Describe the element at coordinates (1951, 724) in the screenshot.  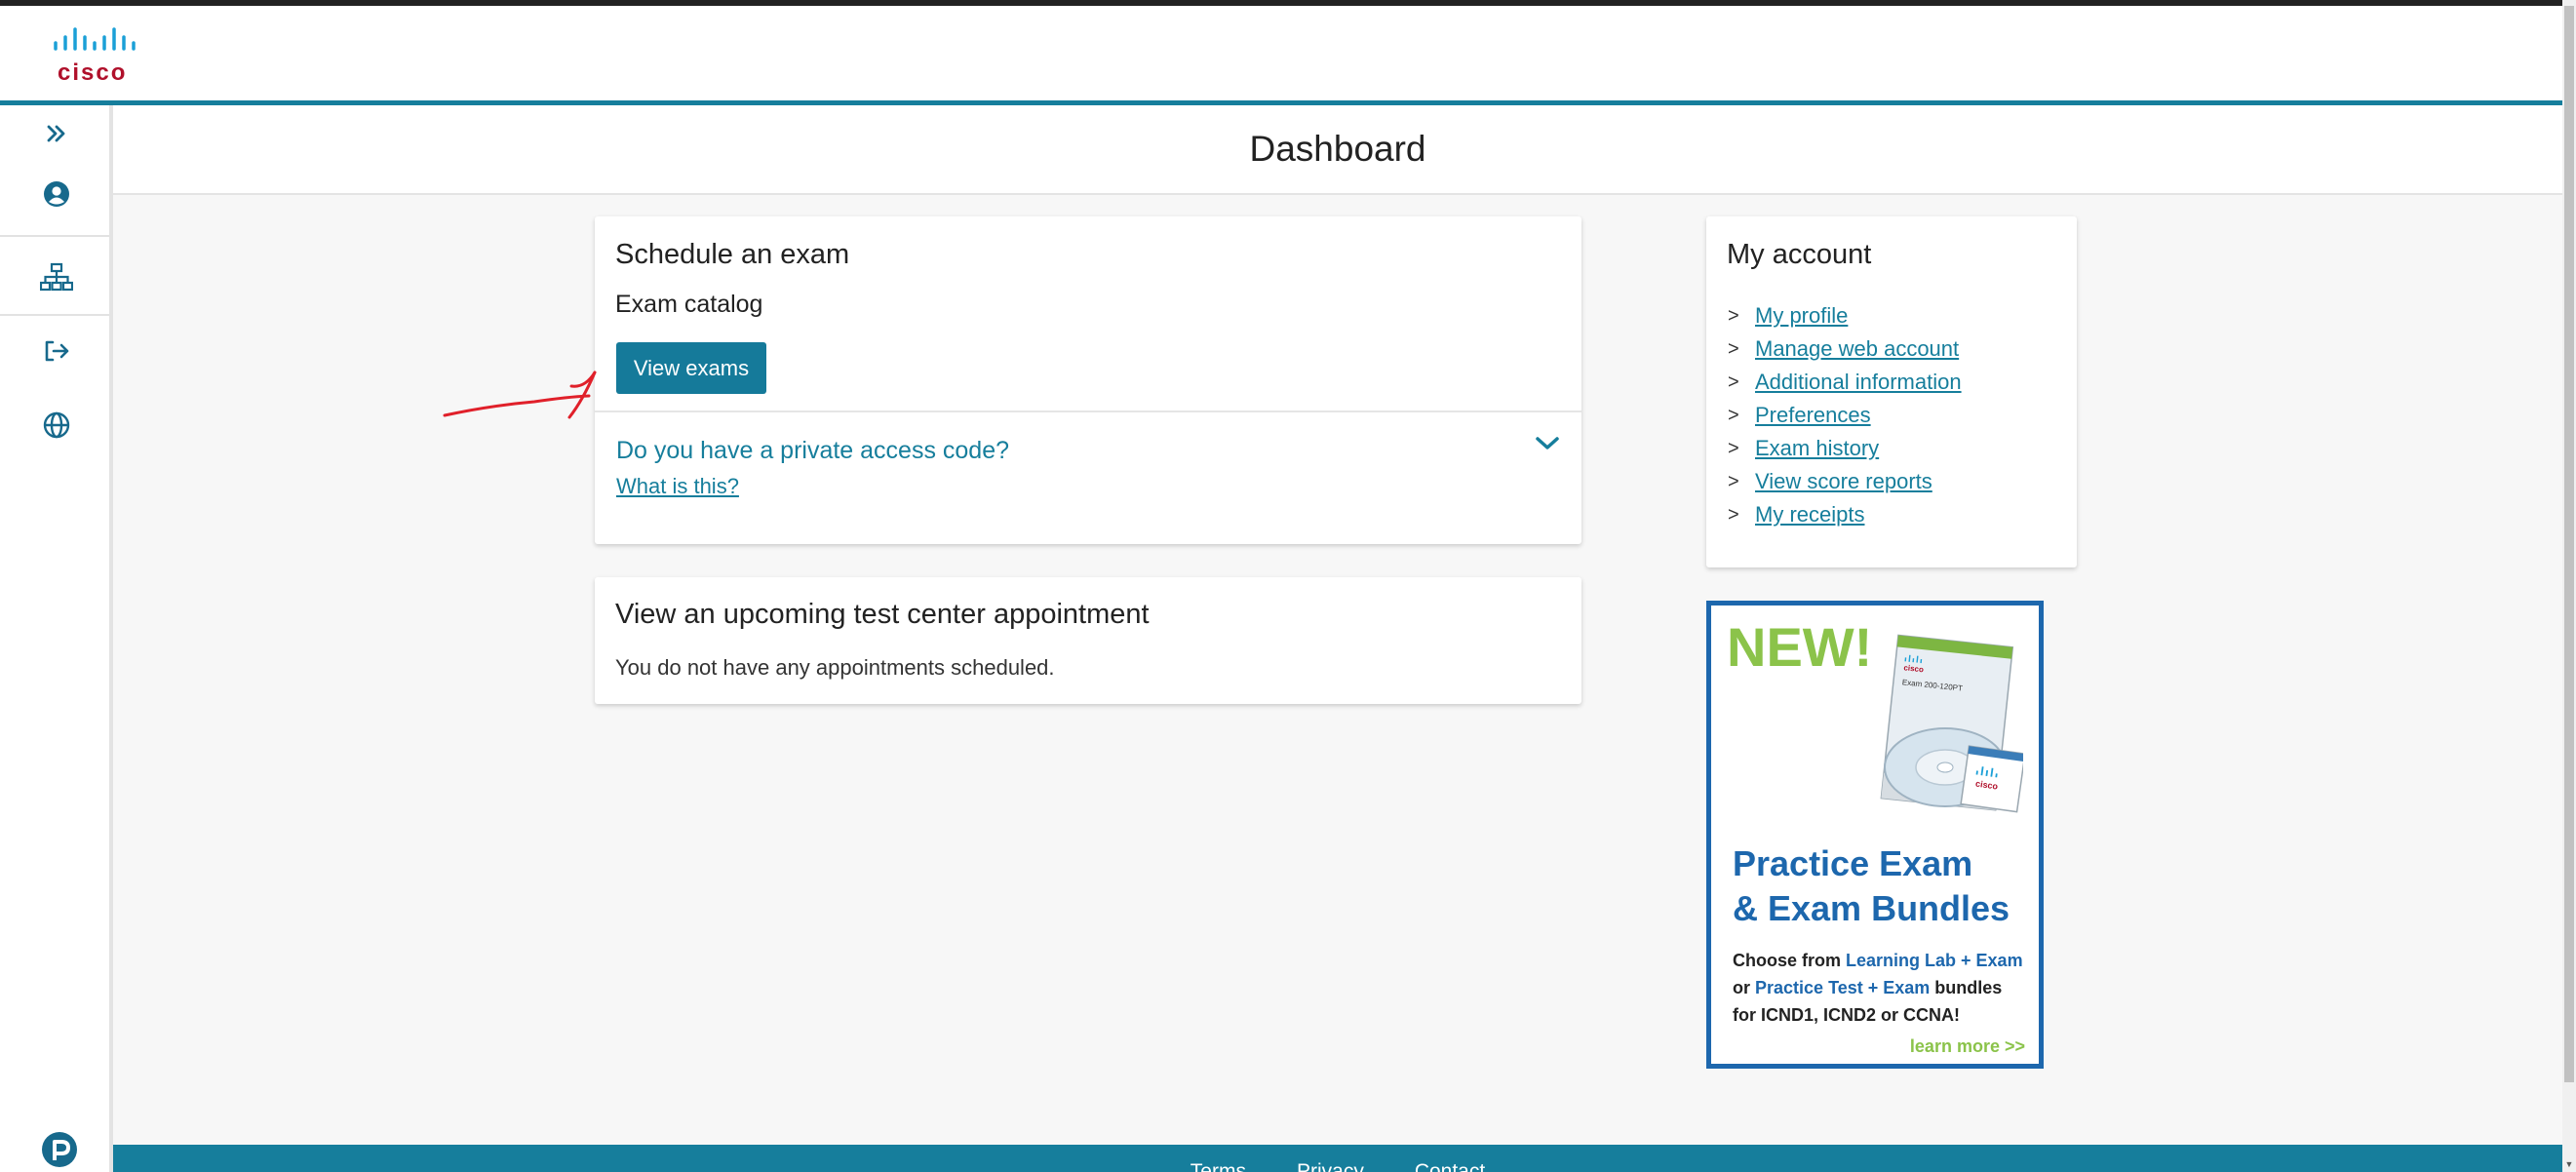
I see `exam-book-disc-image: cisco Exam 200-120PT cisco` at that location.